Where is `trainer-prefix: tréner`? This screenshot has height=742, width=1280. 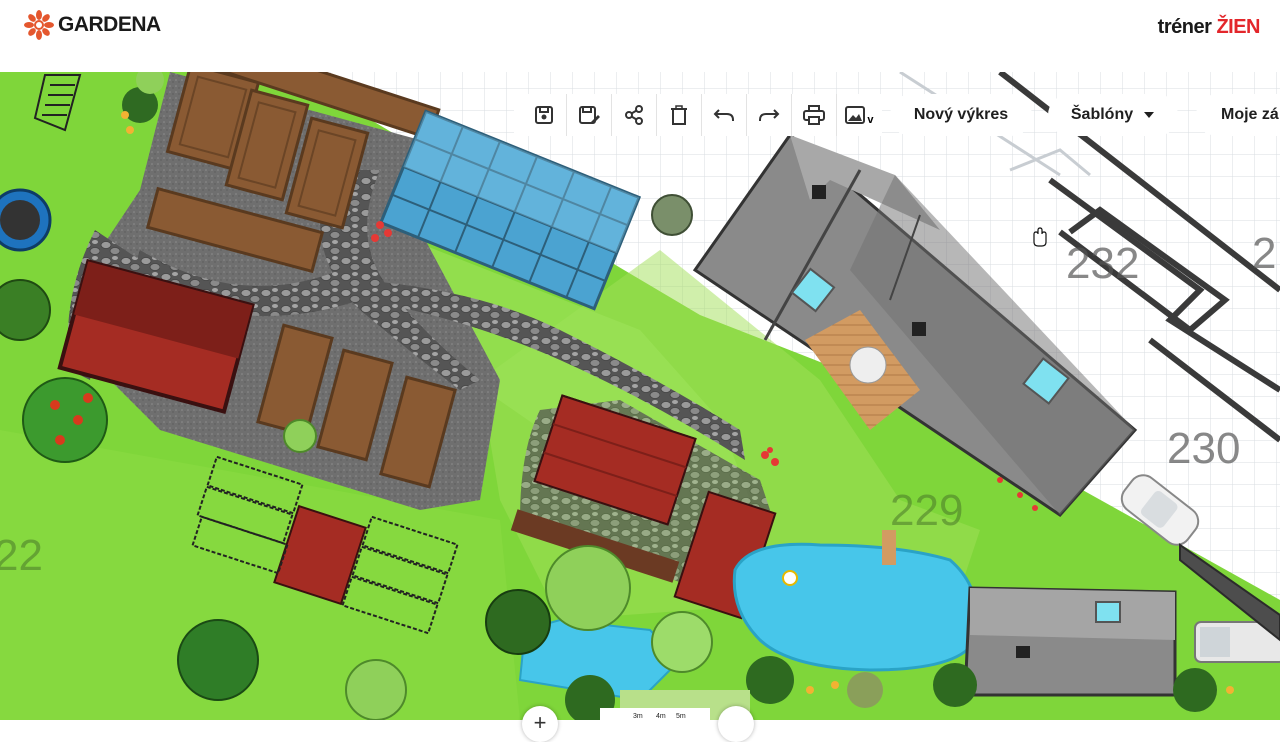
trainer-prefix: tréner is located at coordinates (1185, 27).